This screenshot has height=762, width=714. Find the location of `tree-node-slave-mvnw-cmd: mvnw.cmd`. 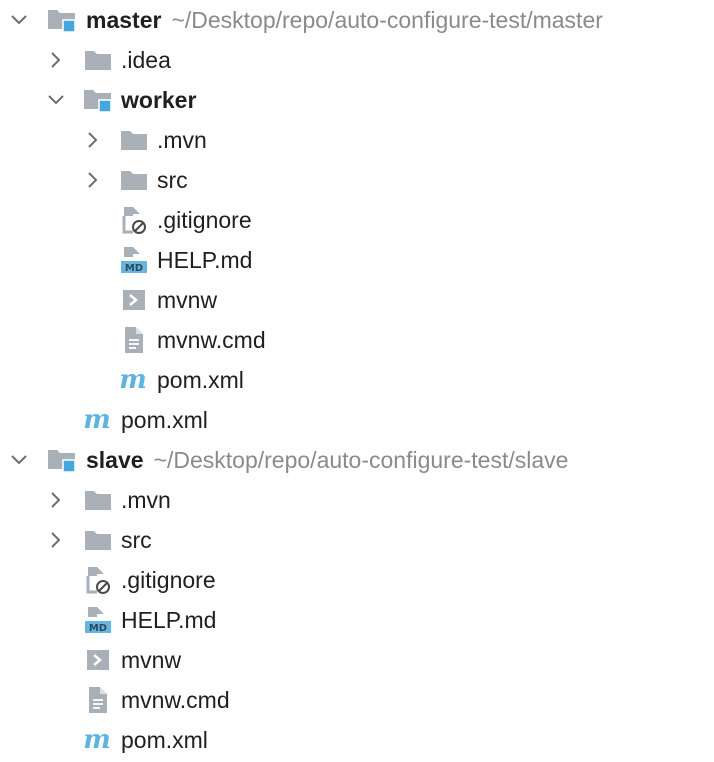

tree-node-slave-mvnw-cmd: mvnw.cmd is located at coordinates (357, 700).